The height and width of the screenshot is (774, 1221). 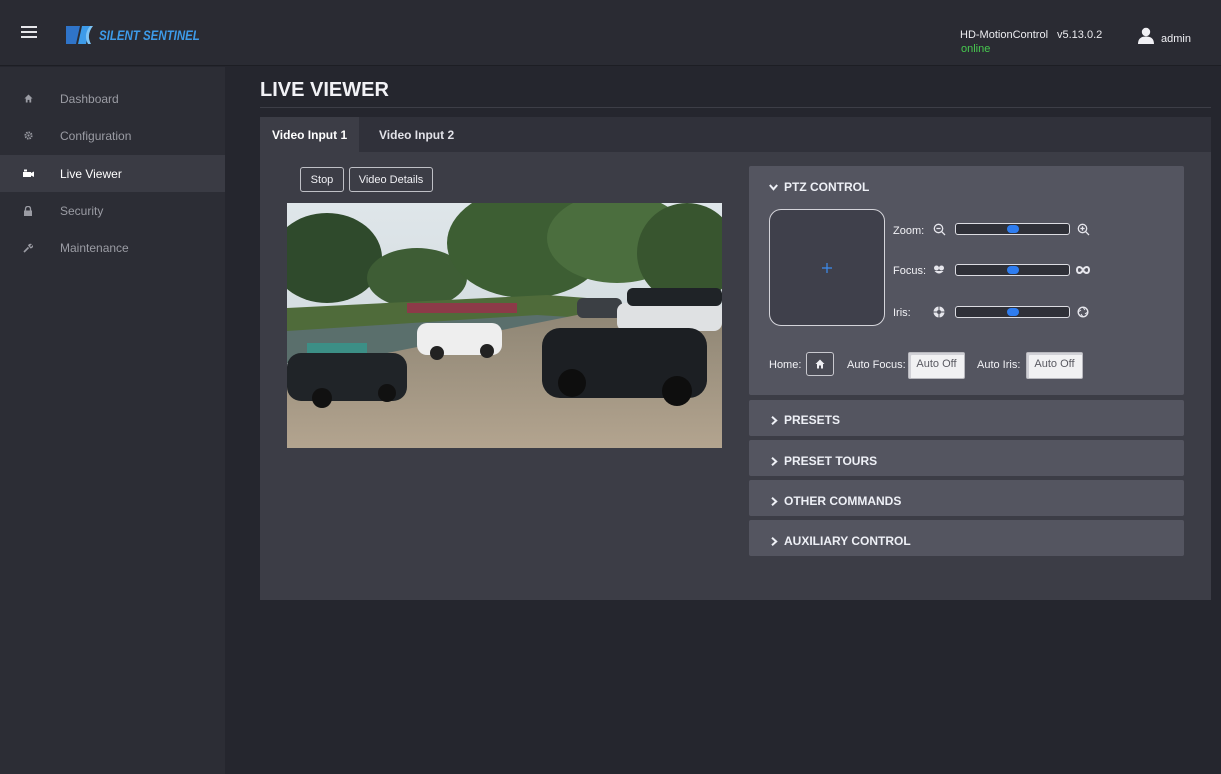 What do you see at coordinates (28, 174) in the screenshot?
I see `camera-icon` at bounding box center [28, 174].